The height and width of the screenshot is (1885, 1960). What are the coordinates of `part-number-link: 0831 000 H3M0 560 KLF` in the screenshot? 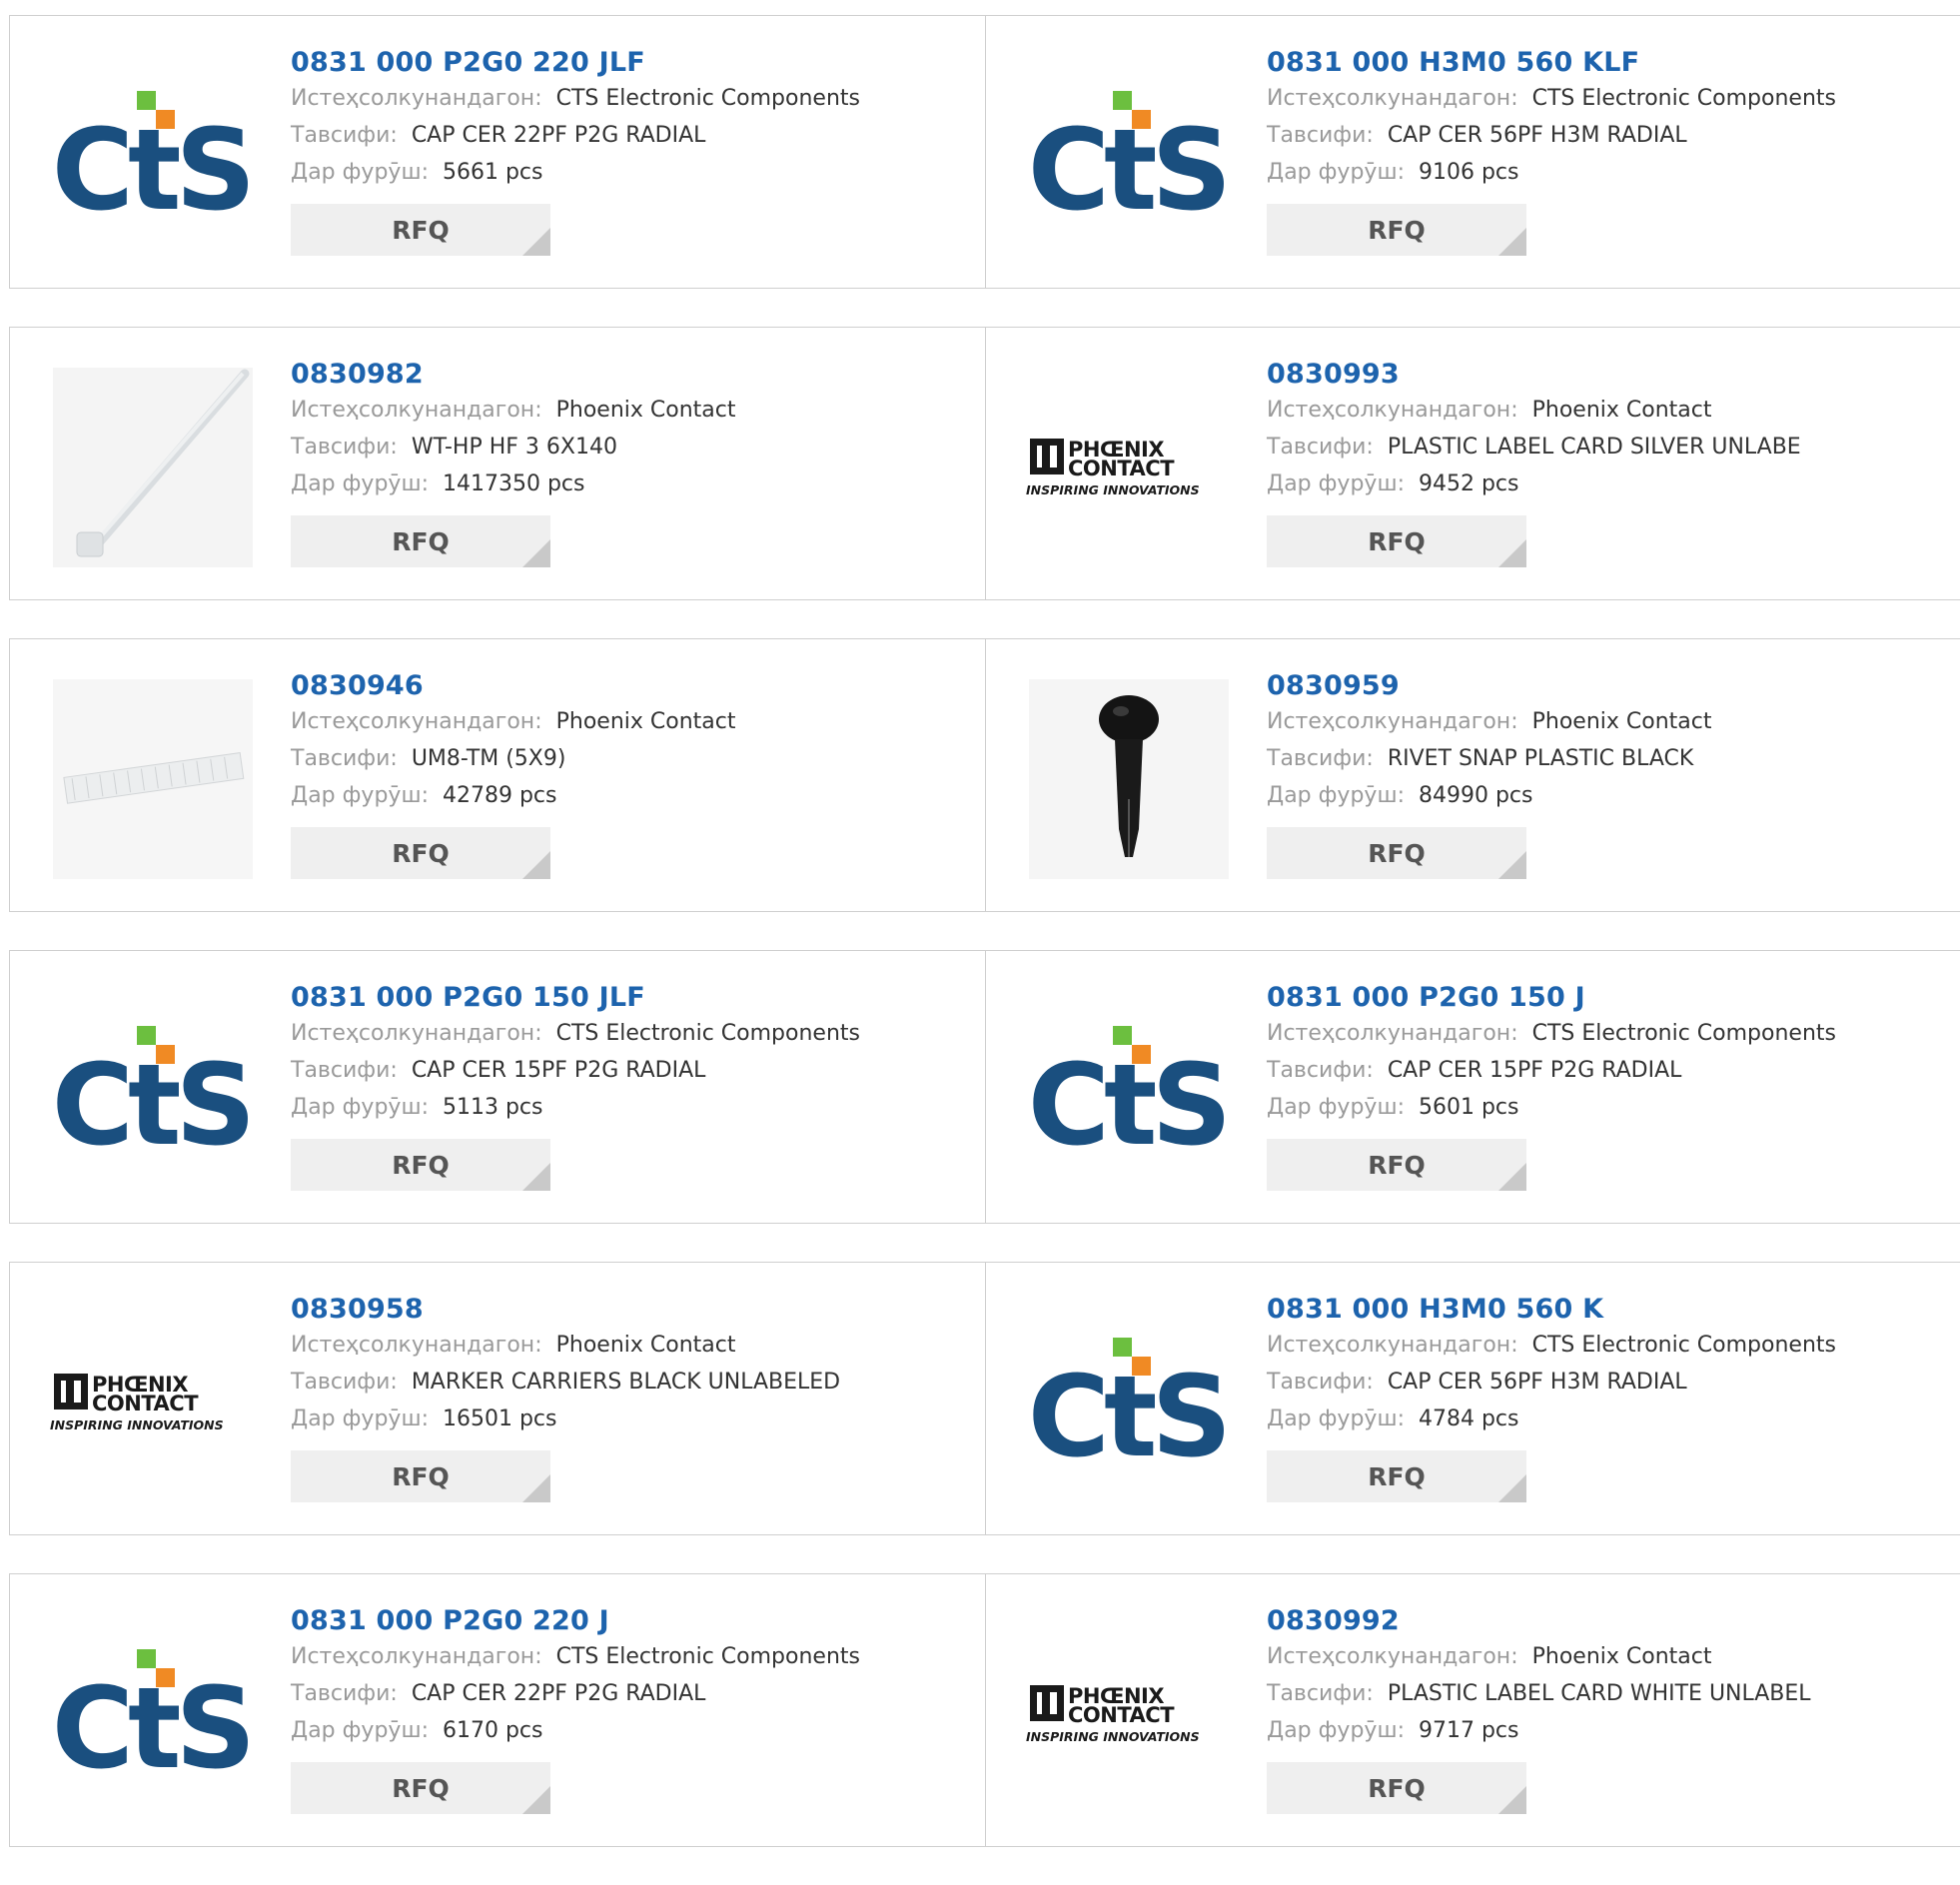 It's located at (1551, 63).